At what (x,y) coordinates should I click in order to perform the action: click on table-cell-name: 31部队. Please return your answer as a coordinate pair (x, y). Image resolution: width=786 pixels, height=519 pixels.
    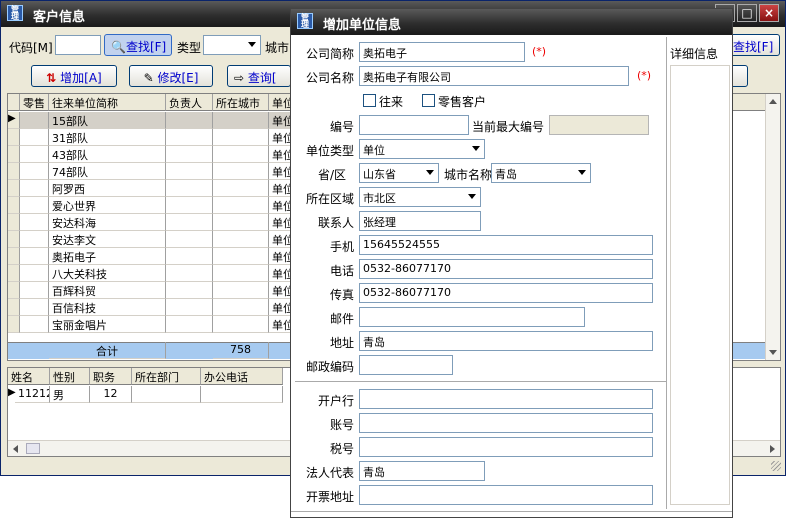
    Looking at the image, I should click on (107, 137).